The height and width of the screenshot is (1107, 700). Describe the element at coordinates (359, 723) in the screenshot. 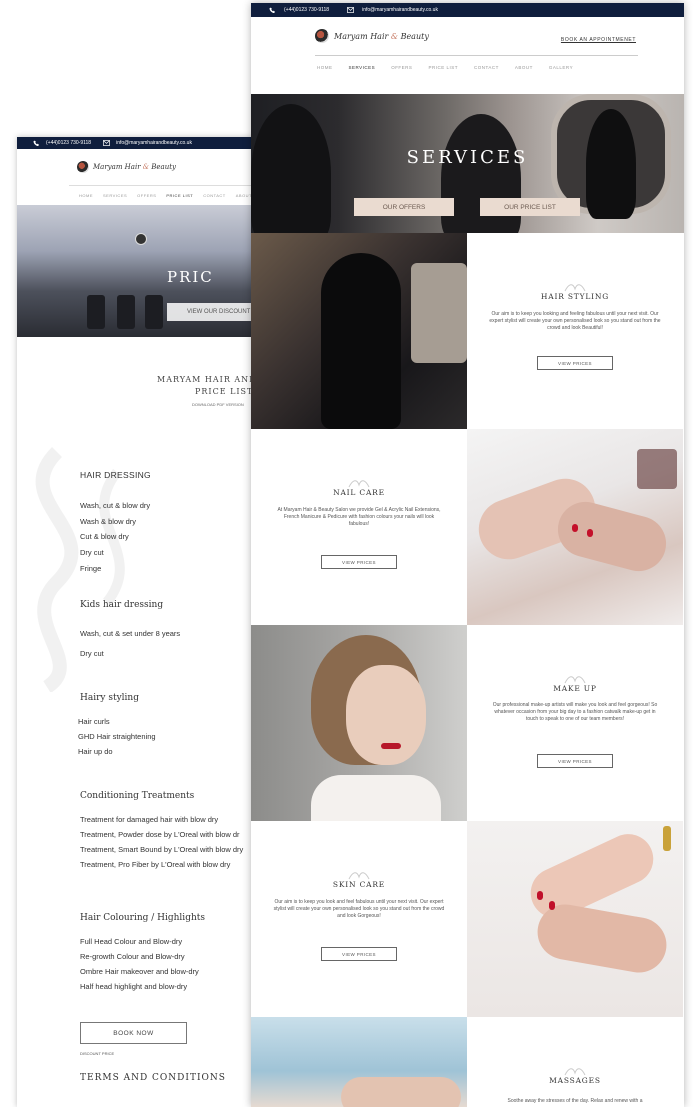

I see `make-up-image` at that location.